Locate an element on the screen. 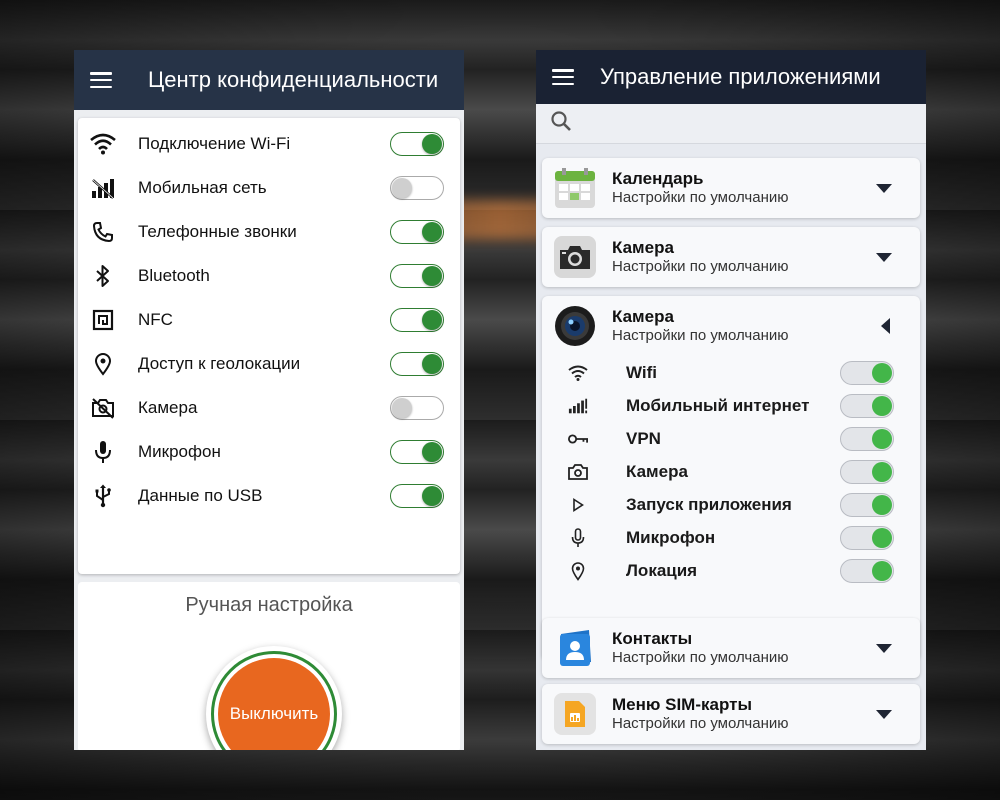 Image resolution: width=1000 pixels, height=800 pixels. setting-row-location: Доступ к геолокации is located at coordinates (269, 364).